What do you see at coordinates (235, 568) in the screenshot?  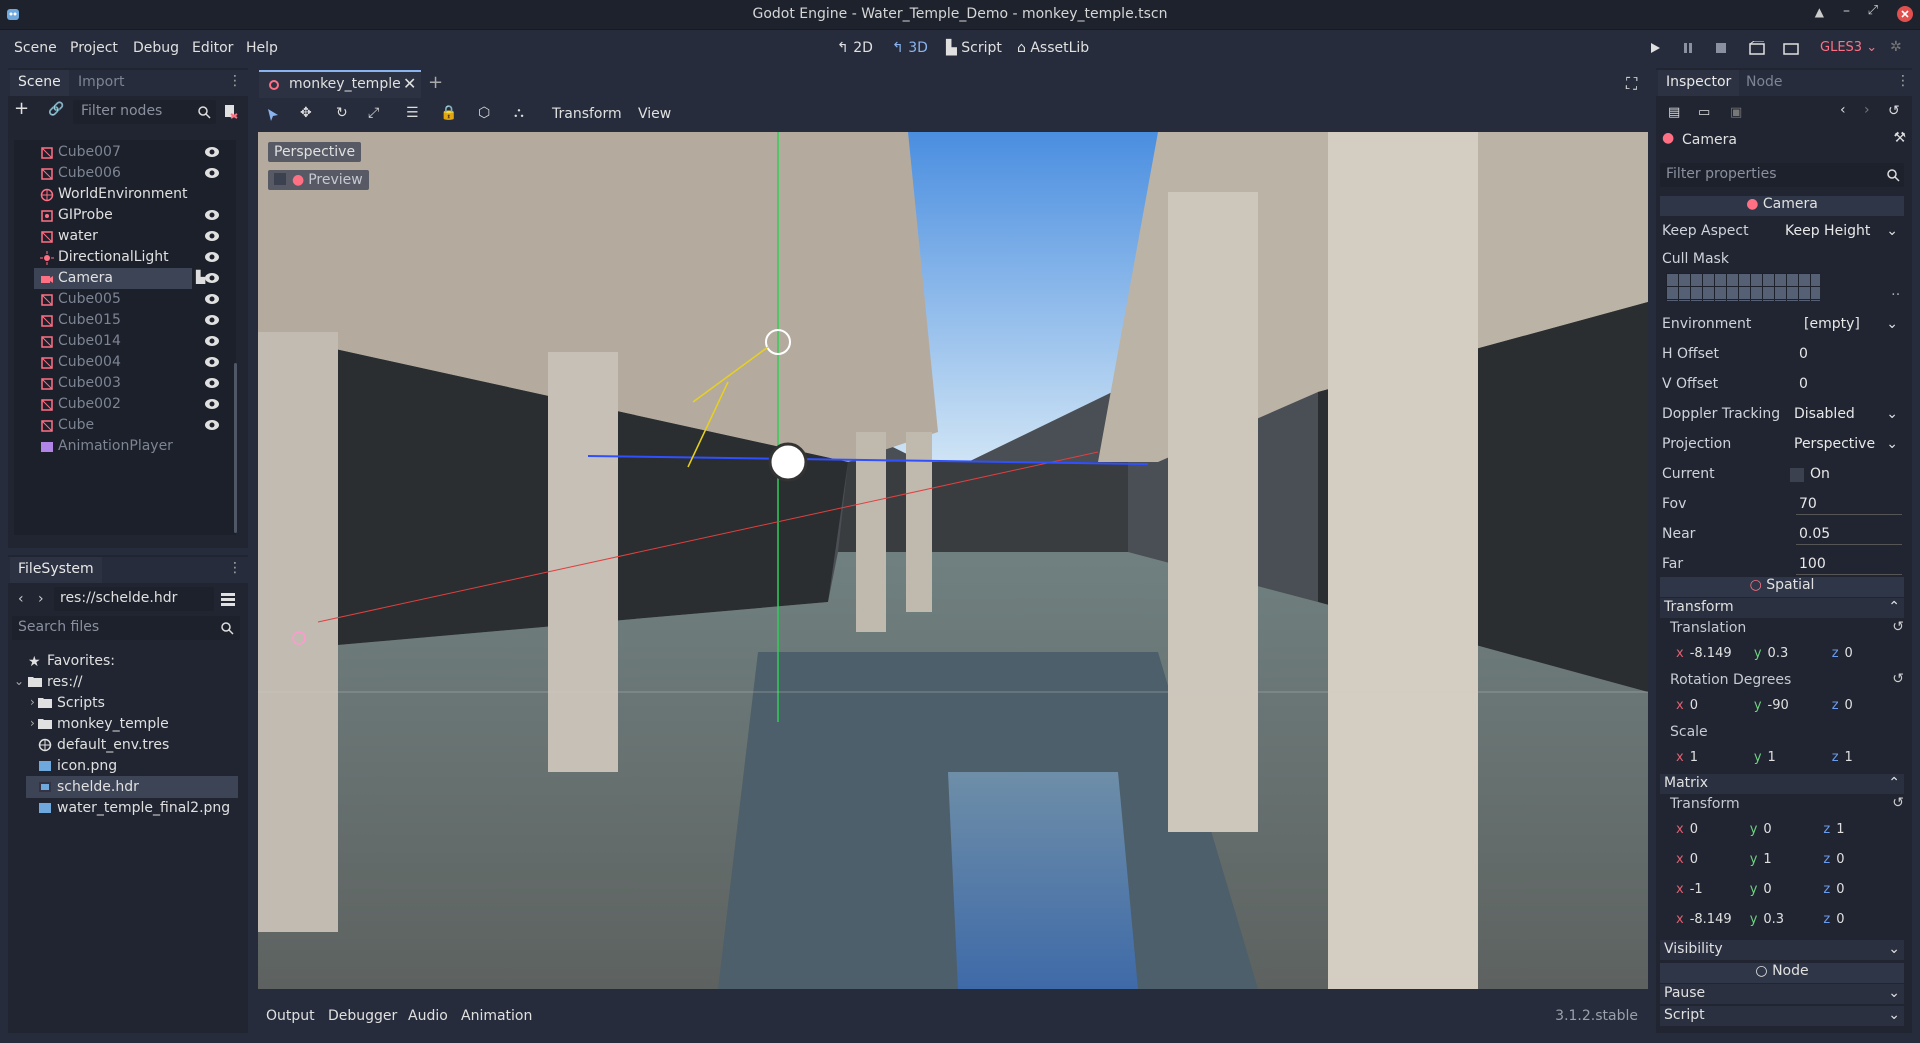 I see `filesystem-menu-icon: ⋮` at bounding box center [235, 568].